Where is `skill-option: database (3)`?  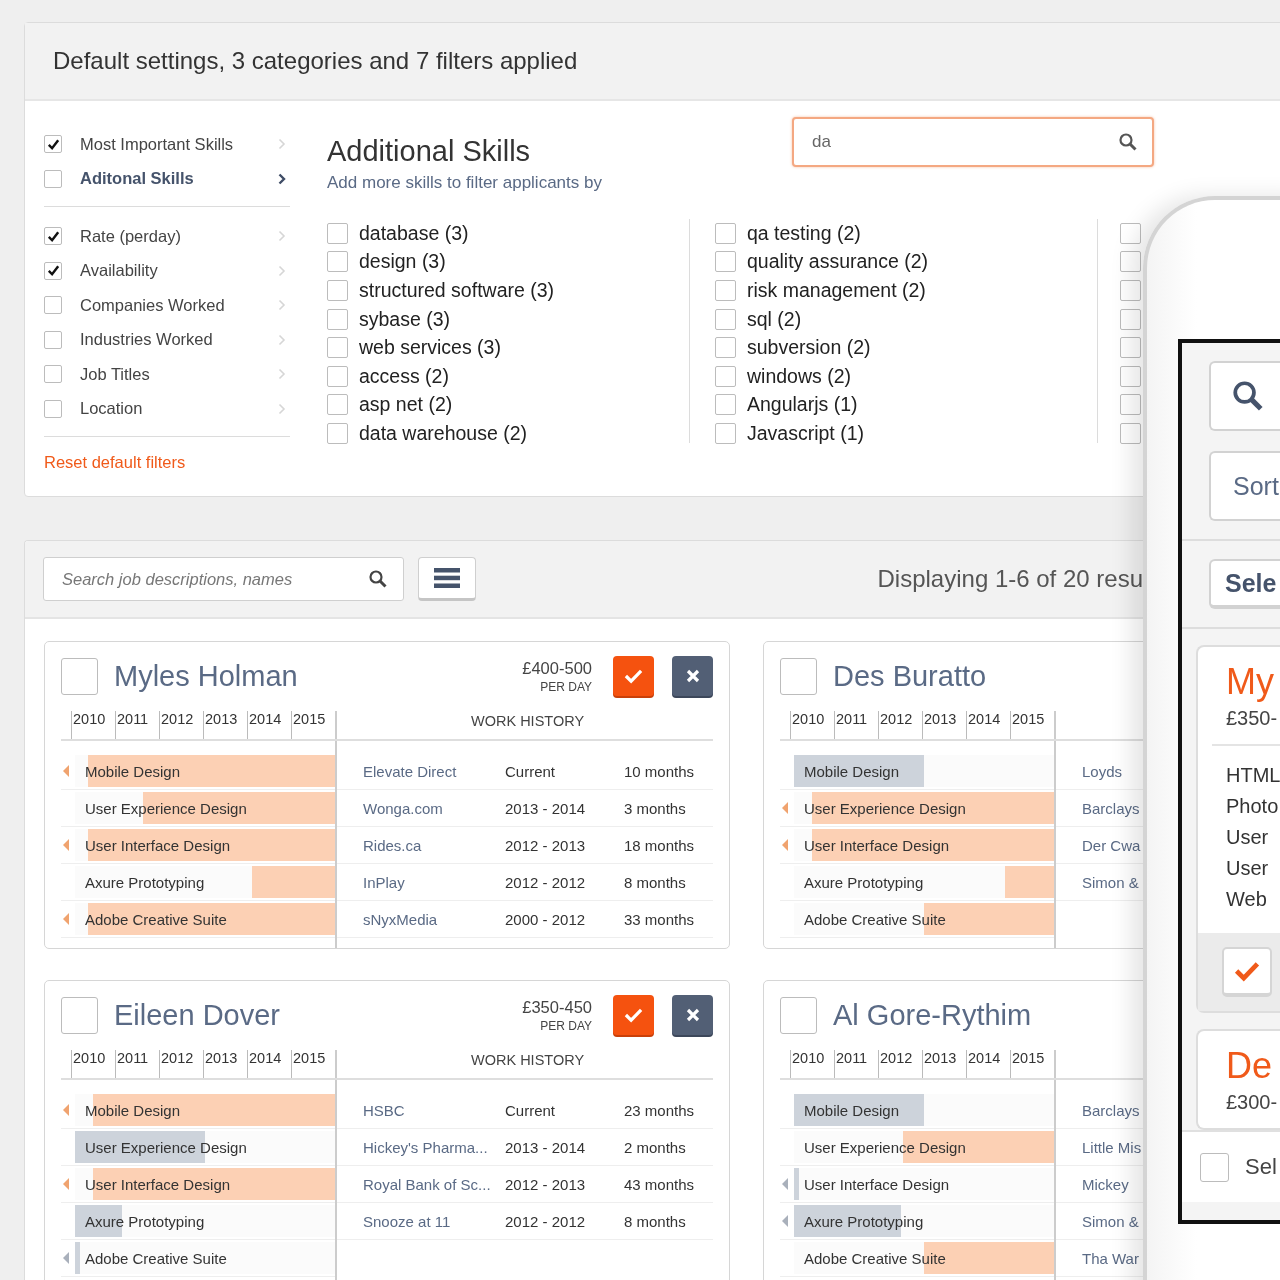 skill-option: database (3) is located at coordinates (414, 233).